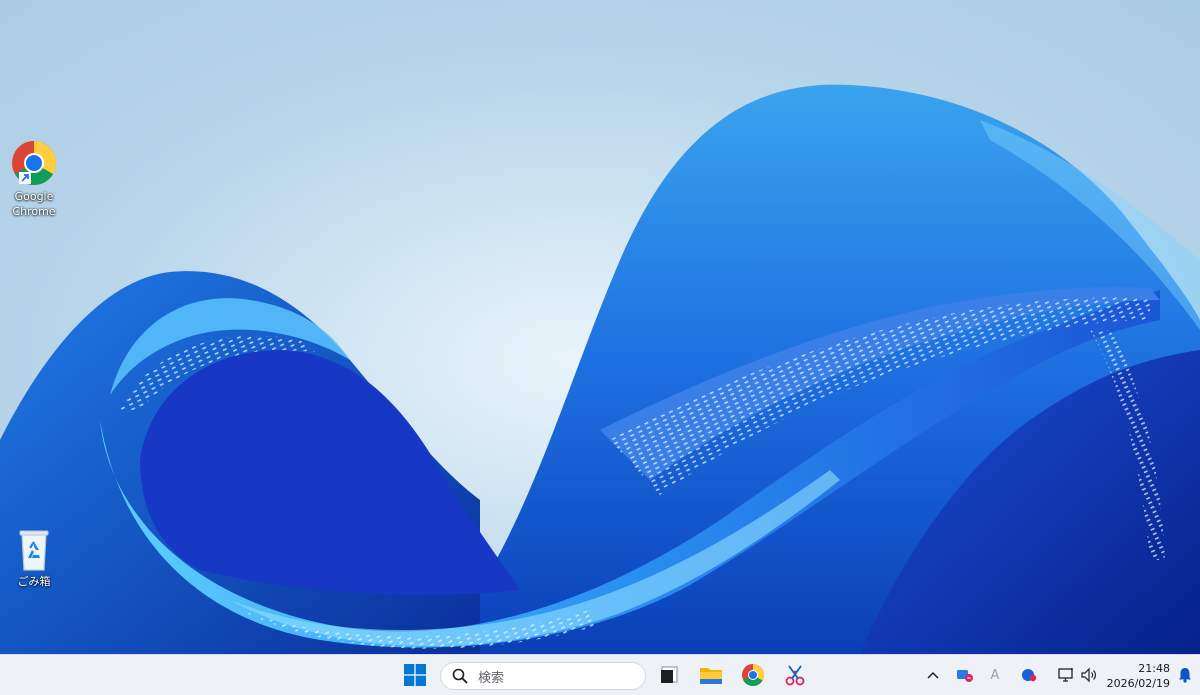  Describe the element at coordinates (491, 678) in the screenshot. I see `search-placeholder: 検索` at that location.